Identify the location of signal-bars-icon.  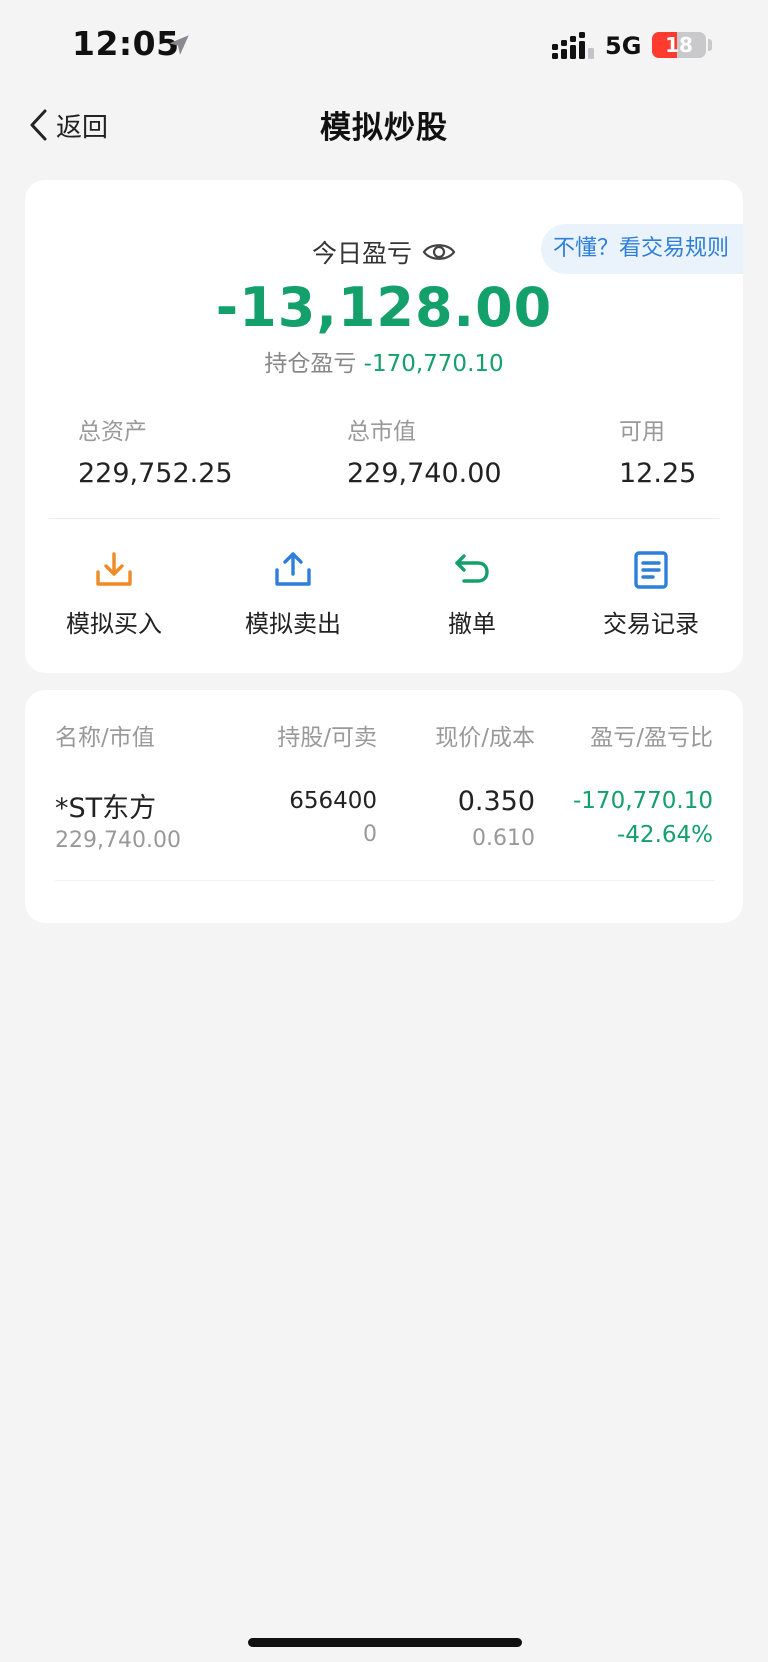
(573, 45).